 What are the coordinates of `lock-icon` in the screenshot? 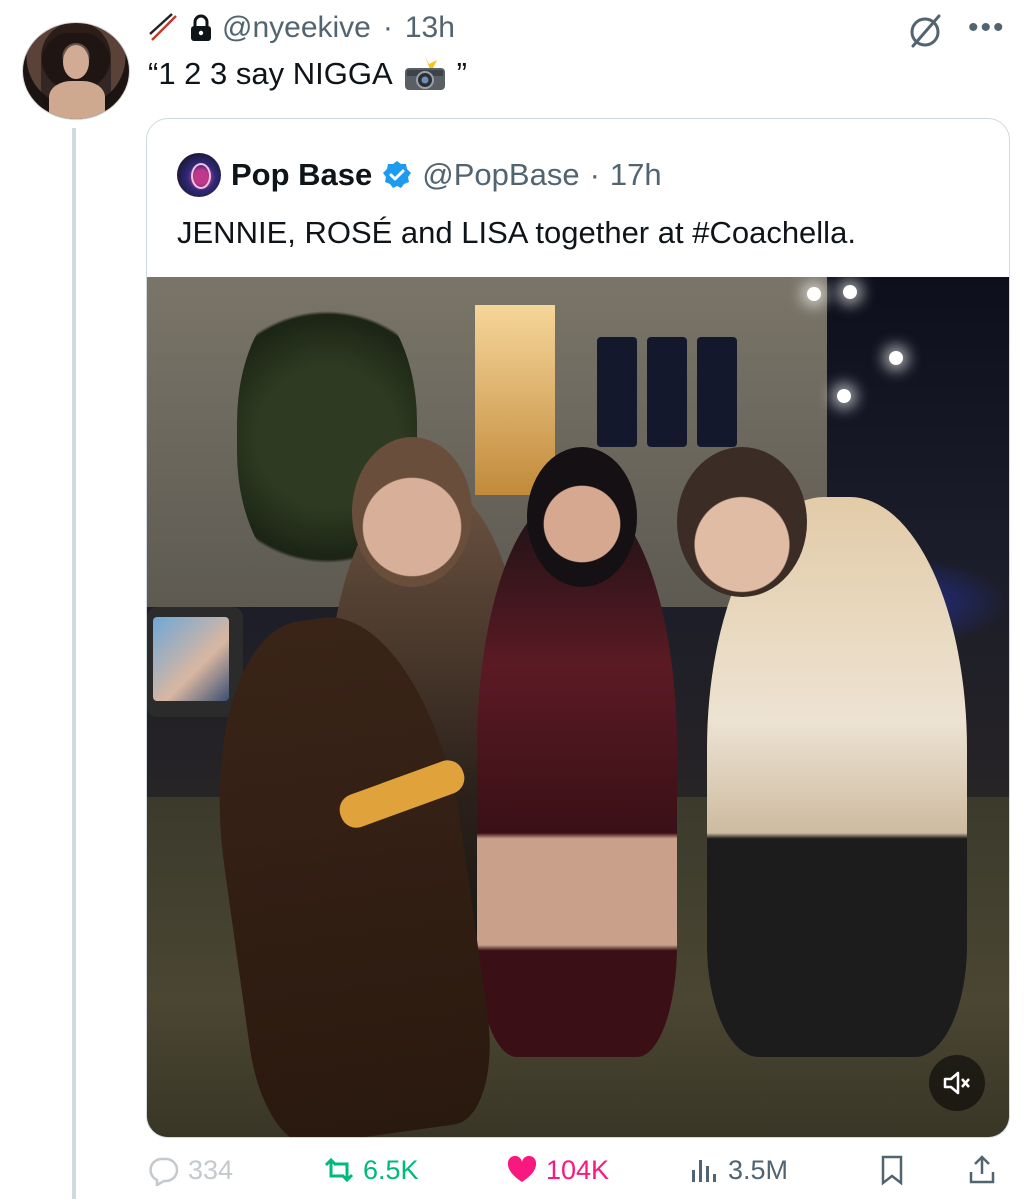 It's located at (201, 27).